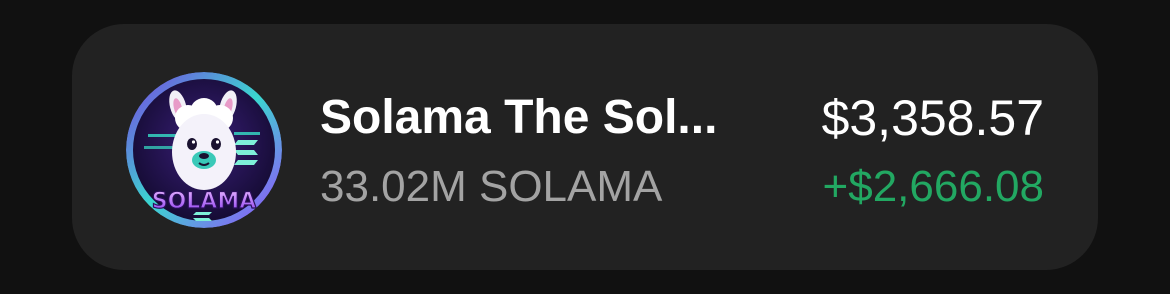 This screenshot has width=1170, height=294. I want to click on solama-llama-logo-icon: SOLAMA, so click(204, 150).